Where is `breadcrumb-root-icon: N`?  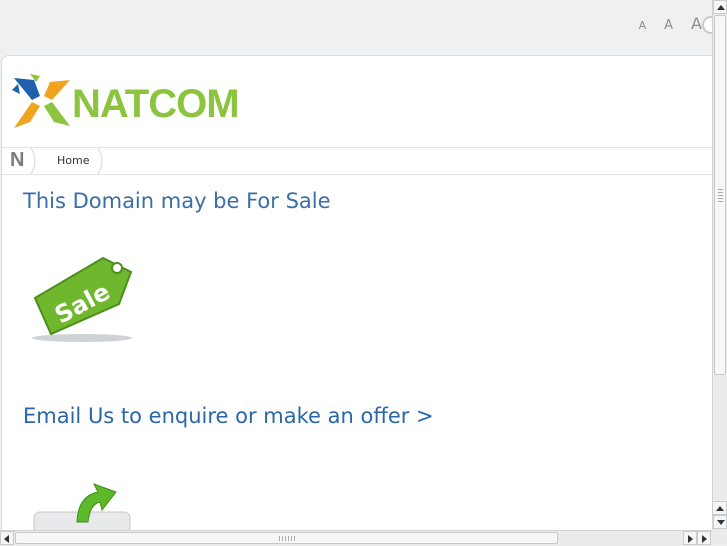 breadcrumb-root-icon: N is located at coordinates (17, 160).